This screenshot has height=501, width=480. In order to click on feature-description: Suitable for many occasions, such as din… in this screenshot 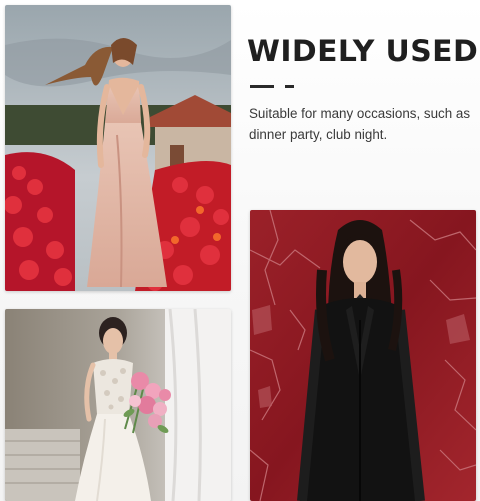, I will do `click(360, 124)`.